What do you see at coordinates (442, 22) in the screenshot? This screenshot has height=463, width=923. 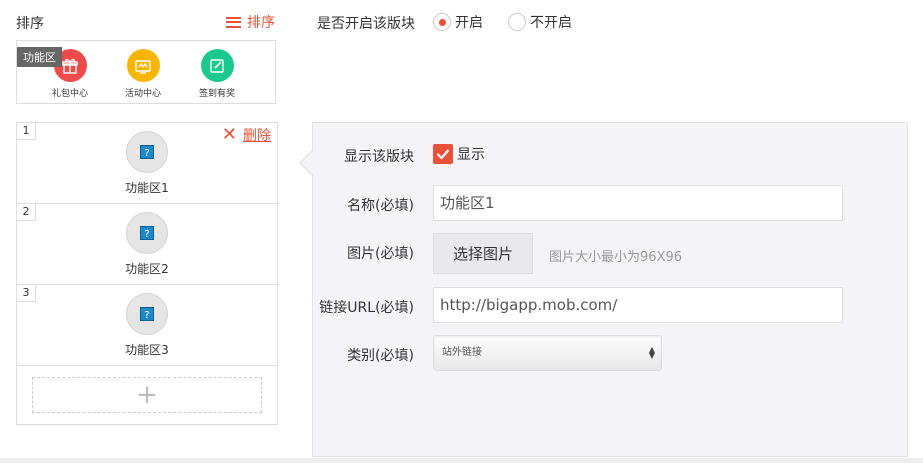 I see `radio-checked-icon` at bounding box center [442, 22].